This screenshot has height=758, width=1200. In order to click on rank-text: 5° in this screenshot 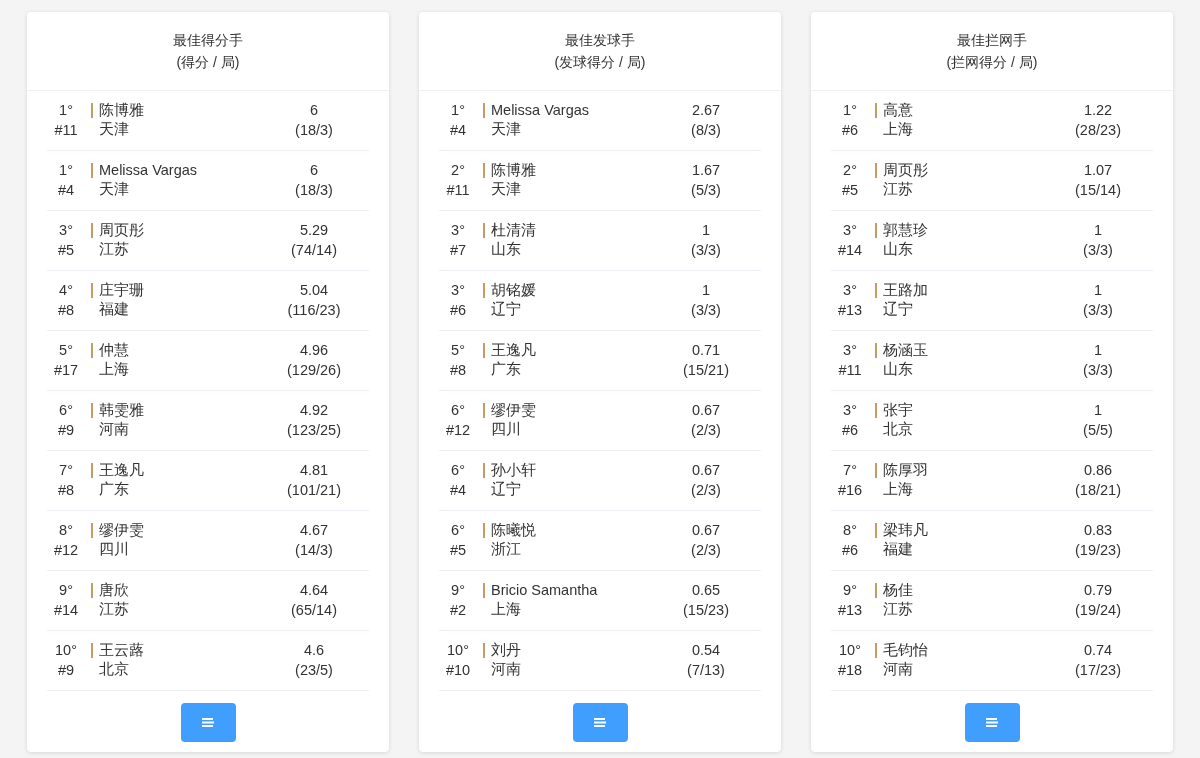, I will do `click(66, 350)`.